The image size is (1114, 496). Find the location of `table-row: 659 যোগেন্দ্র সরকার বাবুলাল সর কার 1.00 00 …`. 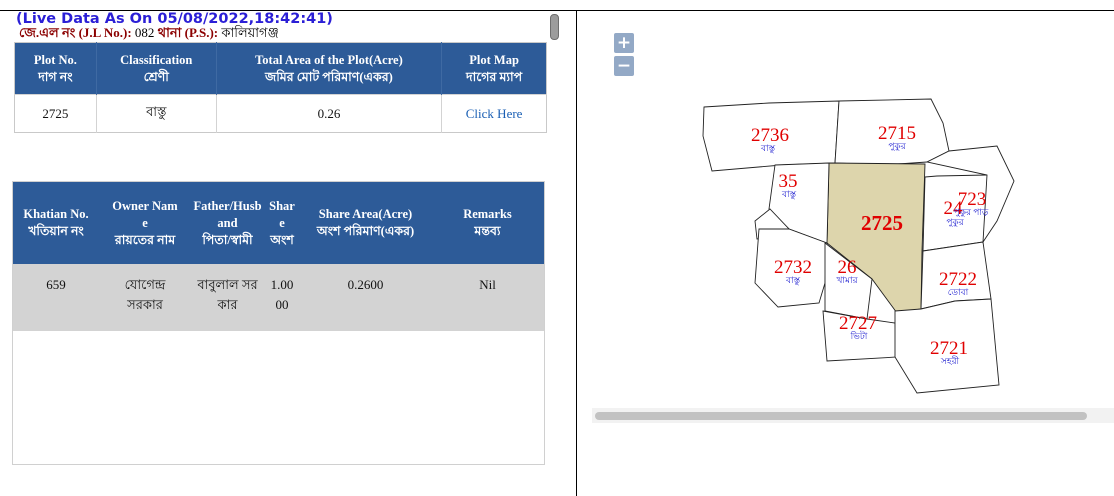

table-row: 659 যোগেন্দ্র সরকার বাবুলাল সর কার 1.00 00 … is located at coordinates (278, 297).